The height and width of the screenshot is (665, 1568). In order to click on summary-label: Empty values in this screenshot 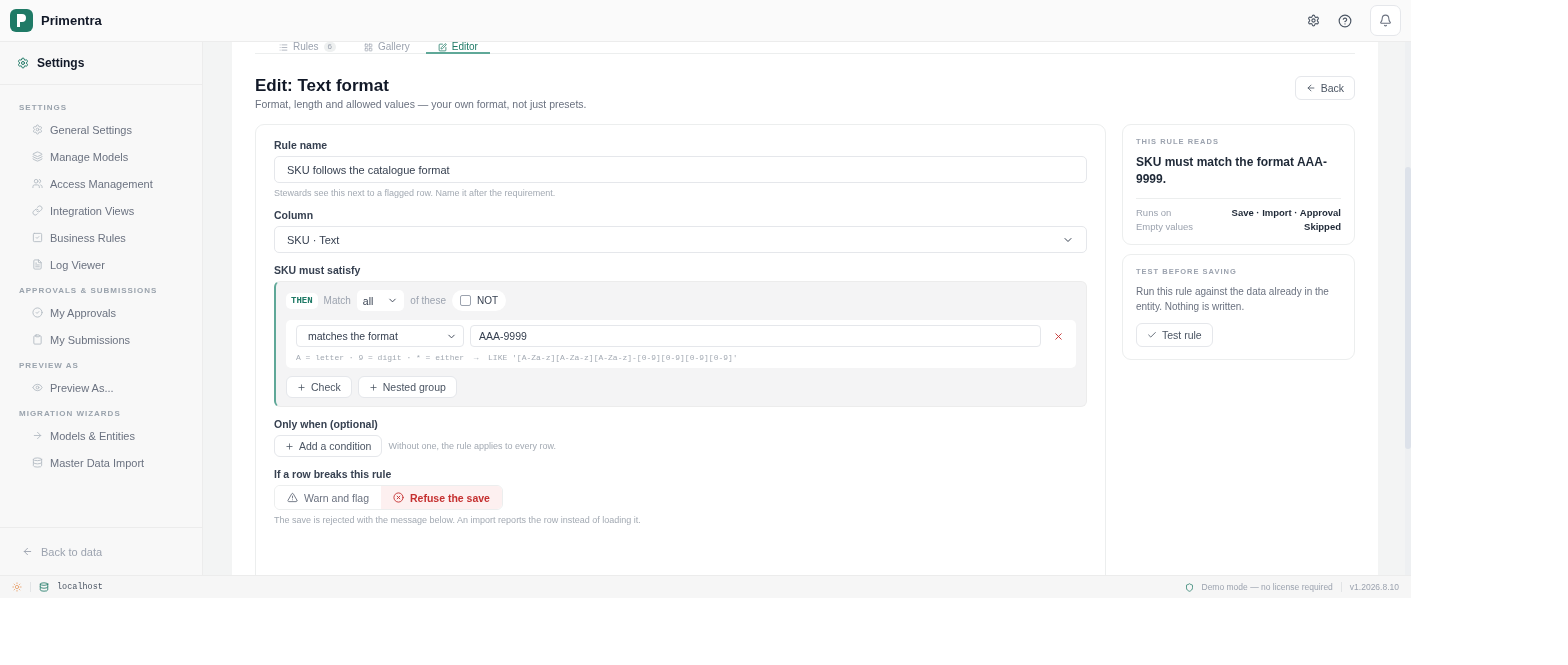, I will do `click(1165, 226)`.